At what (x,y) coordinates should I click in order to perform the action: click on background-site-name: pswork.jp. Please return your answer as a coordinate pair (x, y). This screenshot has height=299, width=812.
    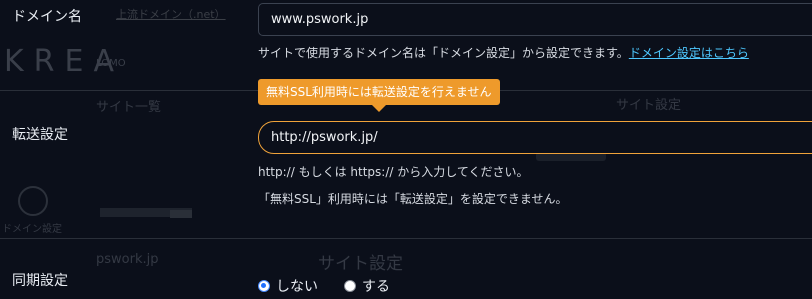
    Looking at the image, I should click on (127, 259).